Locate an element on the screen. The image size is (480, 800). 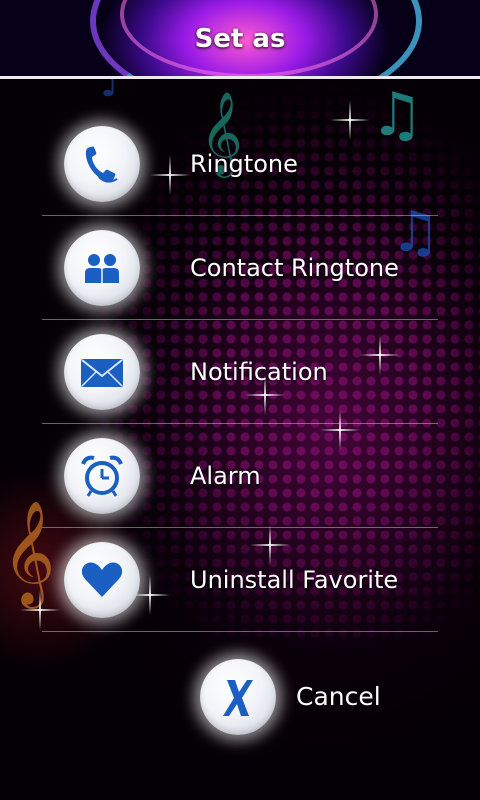
menu-item-notification: Notification is located at coordinates (240, 372).